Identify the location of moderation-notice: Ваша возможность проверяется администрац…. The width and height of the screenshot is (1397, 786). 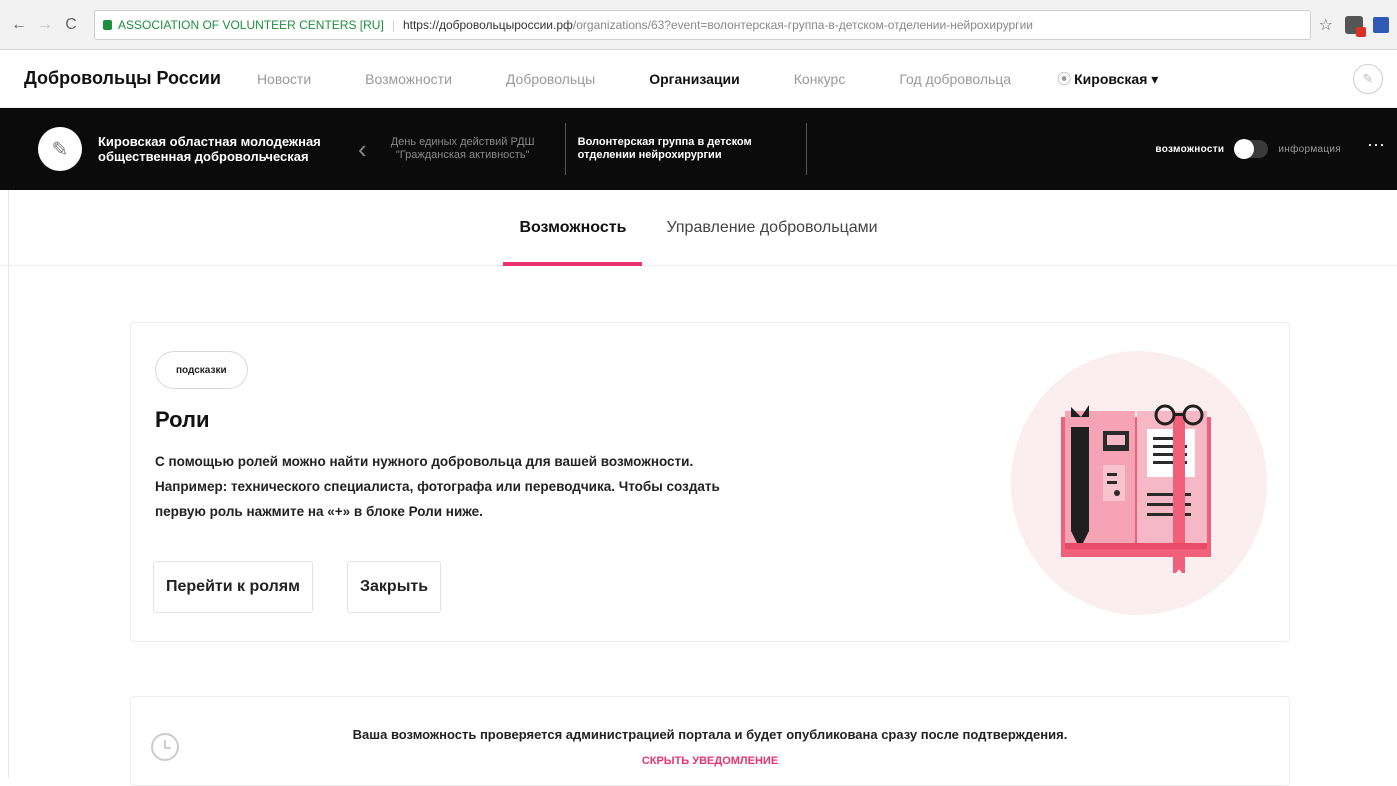
(710, 741).